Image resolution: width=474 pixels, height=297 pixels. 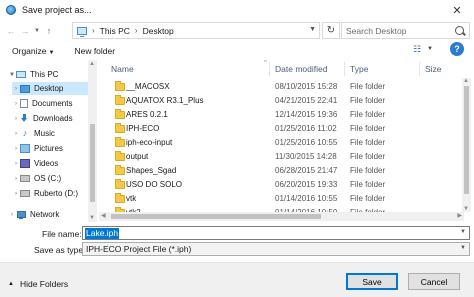 I want to click on scroll-down-icon: ▼, so click(x=92, y=218).